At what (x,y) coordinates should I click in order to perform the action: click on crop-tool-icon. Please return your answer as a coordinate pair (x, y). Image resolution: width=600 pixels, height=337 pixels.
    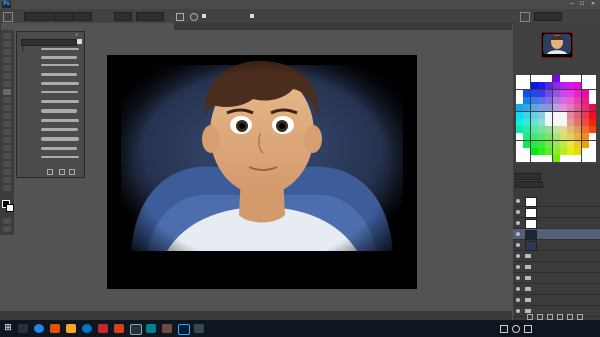
    Looking at the image, I should click on (7, 68).